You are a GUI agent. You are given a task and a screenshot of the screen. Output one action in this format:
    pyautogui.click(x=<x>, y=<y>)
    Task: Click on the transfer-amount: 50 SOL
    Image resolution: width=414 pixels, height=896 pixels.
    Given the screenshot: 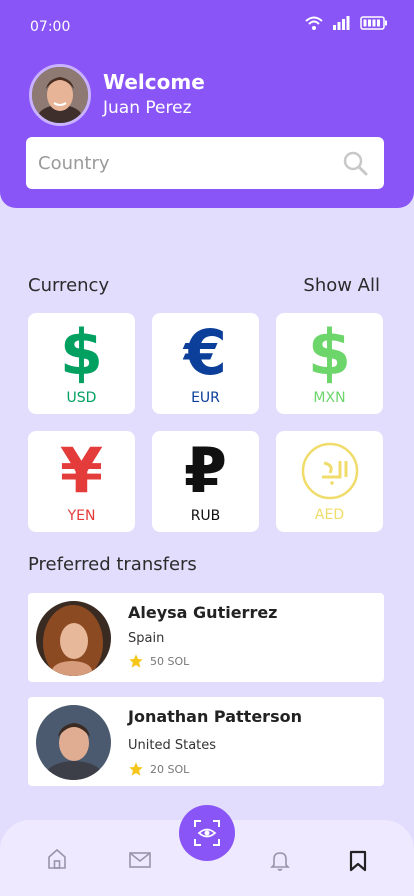 What is the action you would take?
    pyautogui.click(x=170, y=661)
    